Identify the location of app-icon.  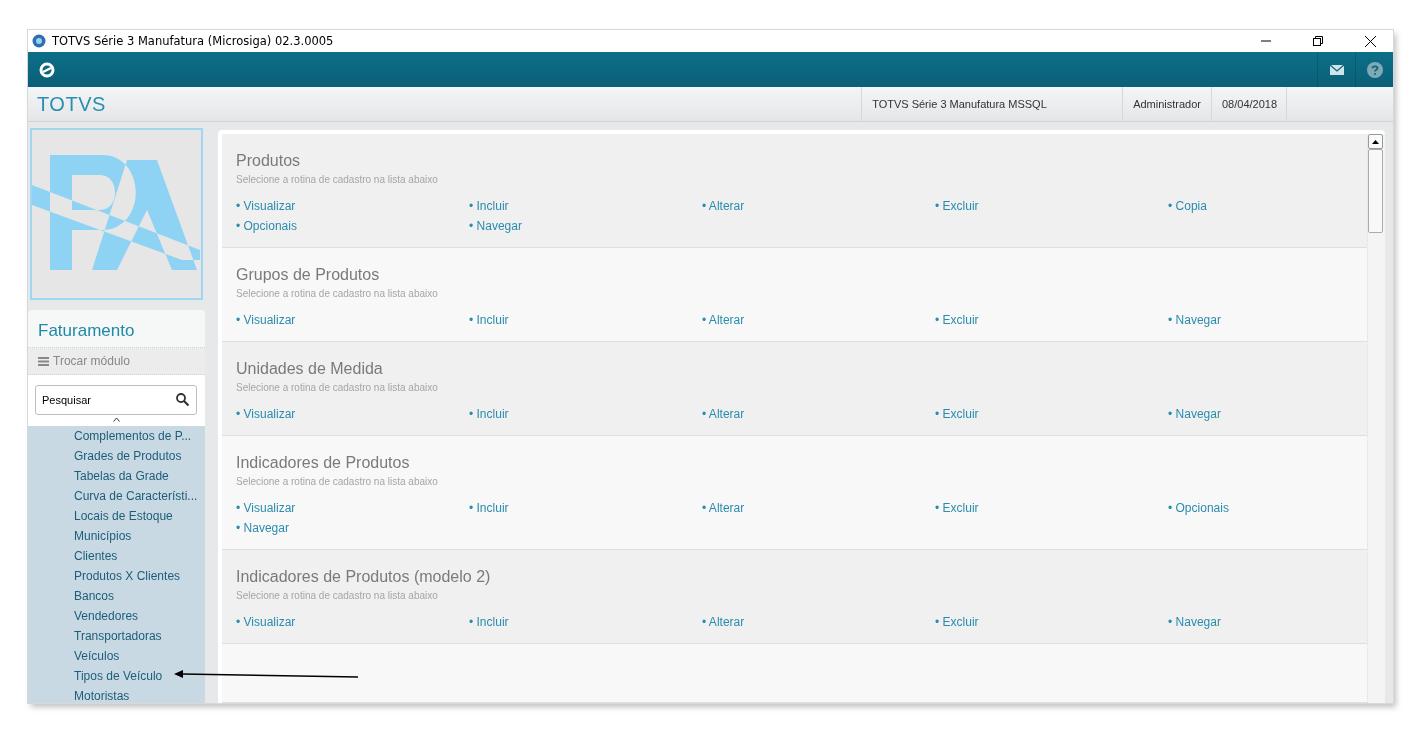
(39, 41).